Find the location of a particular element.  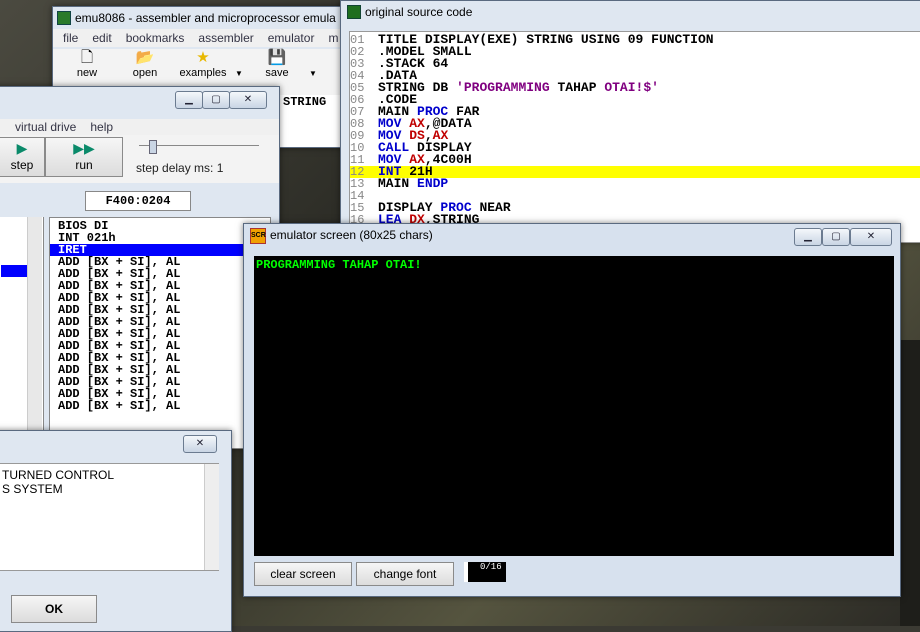

star-icon: ★ is located at coordinates (203, 57).